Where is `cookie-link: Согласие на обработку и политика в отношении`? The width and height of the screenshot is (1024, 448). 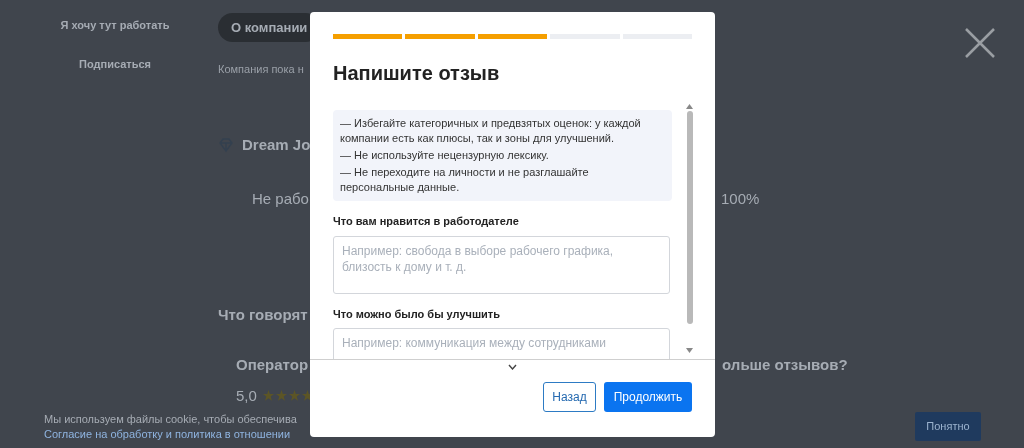
cookie-link: Согласие на обработку и политика в отношении is located at coordinates (170, 434).